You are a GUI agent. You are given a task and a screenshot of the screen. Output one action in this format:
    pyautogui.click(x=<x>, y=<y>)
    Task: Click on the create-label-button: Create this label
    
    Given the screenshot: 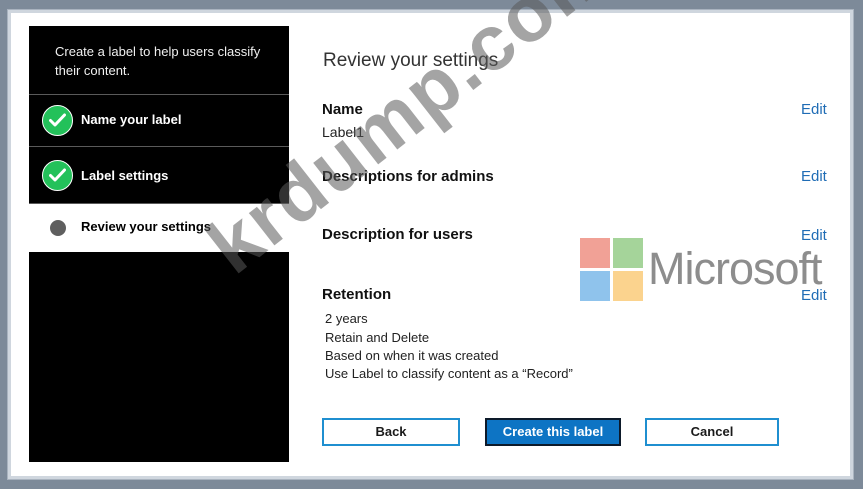 What is the action you would take?
    pyautogui.click(x=553, y=432)
    